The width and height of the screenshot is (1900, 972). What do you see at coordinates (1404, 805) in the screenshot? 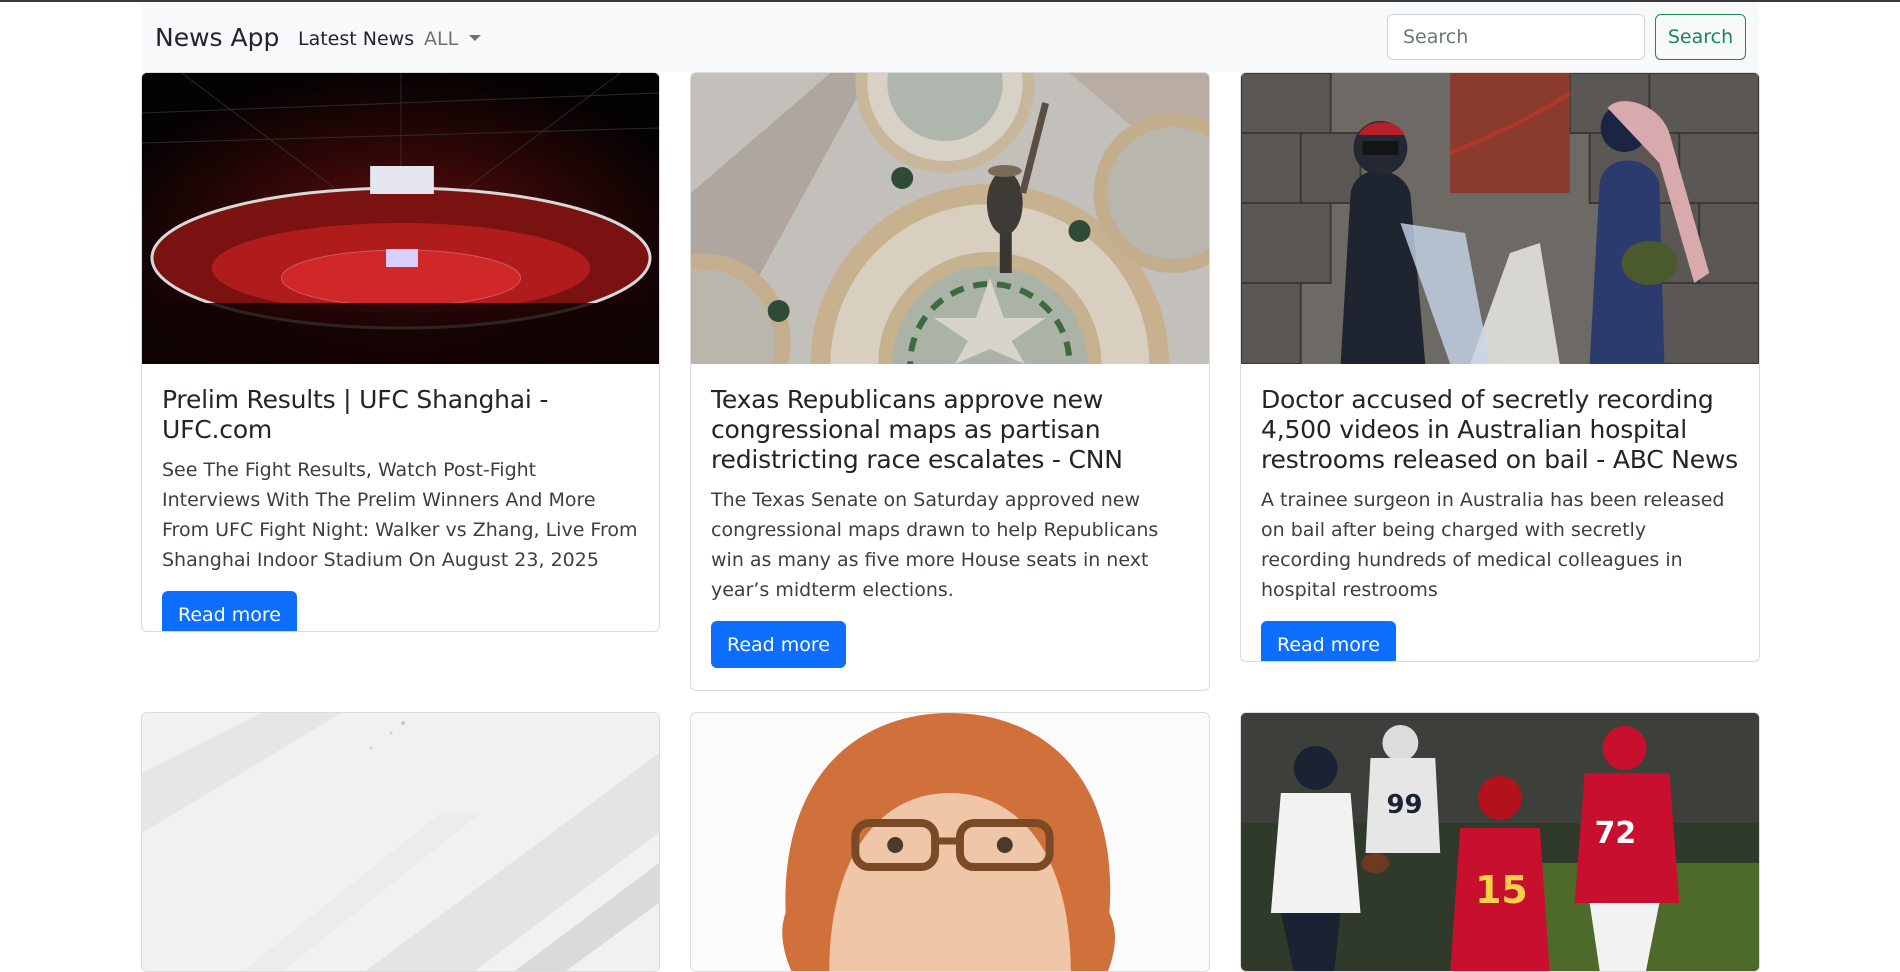
I see `svg-text: 99` at bounding box center [1404, 805].